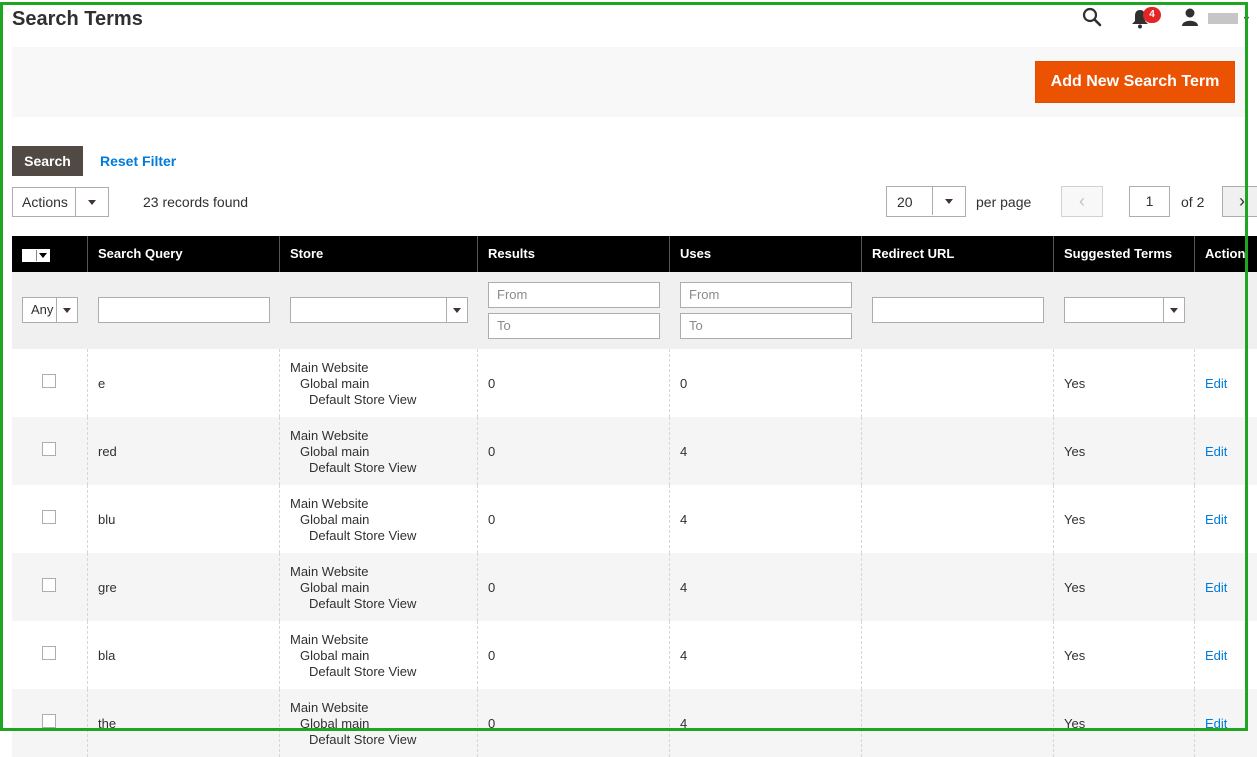 This screenshot has width=1257, height=757. What do you see at coordinates (184, 519) in the screenshot?
I see `search-query-cell: blu` at bounding box center [184, 519].